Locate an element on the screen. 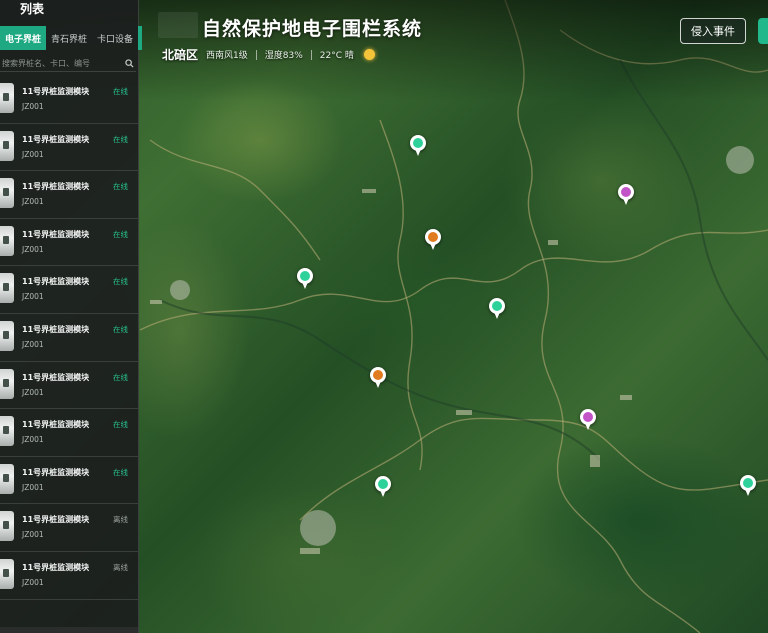 This screenshot has height=633, width=768. search-input is located at coordinates (61, 63).